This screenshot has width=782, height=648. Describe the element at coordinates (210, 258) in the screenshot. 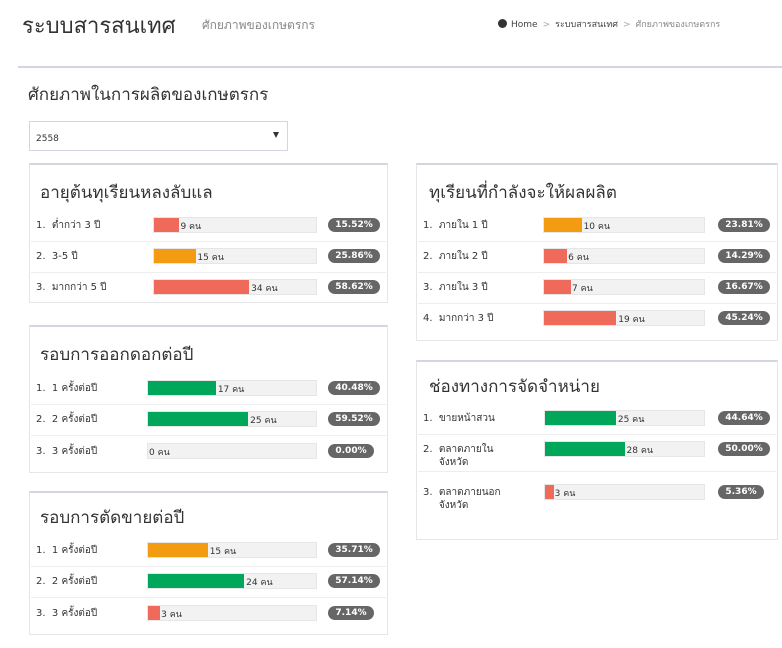

I see `age-count-label: 15 คน` at that location.